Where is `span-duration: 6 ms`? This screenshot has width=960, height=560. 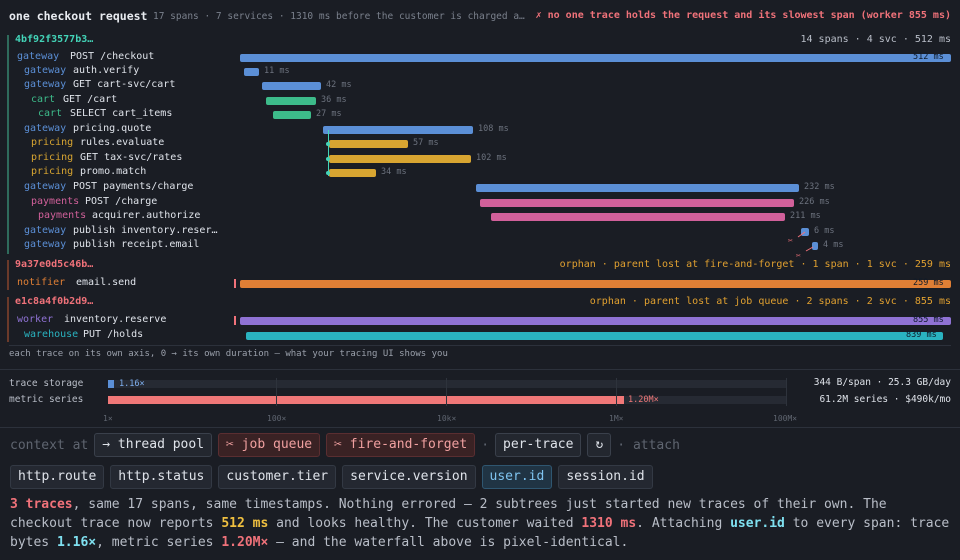 span-duration: 6 ms is located at coordinates (824, 231).